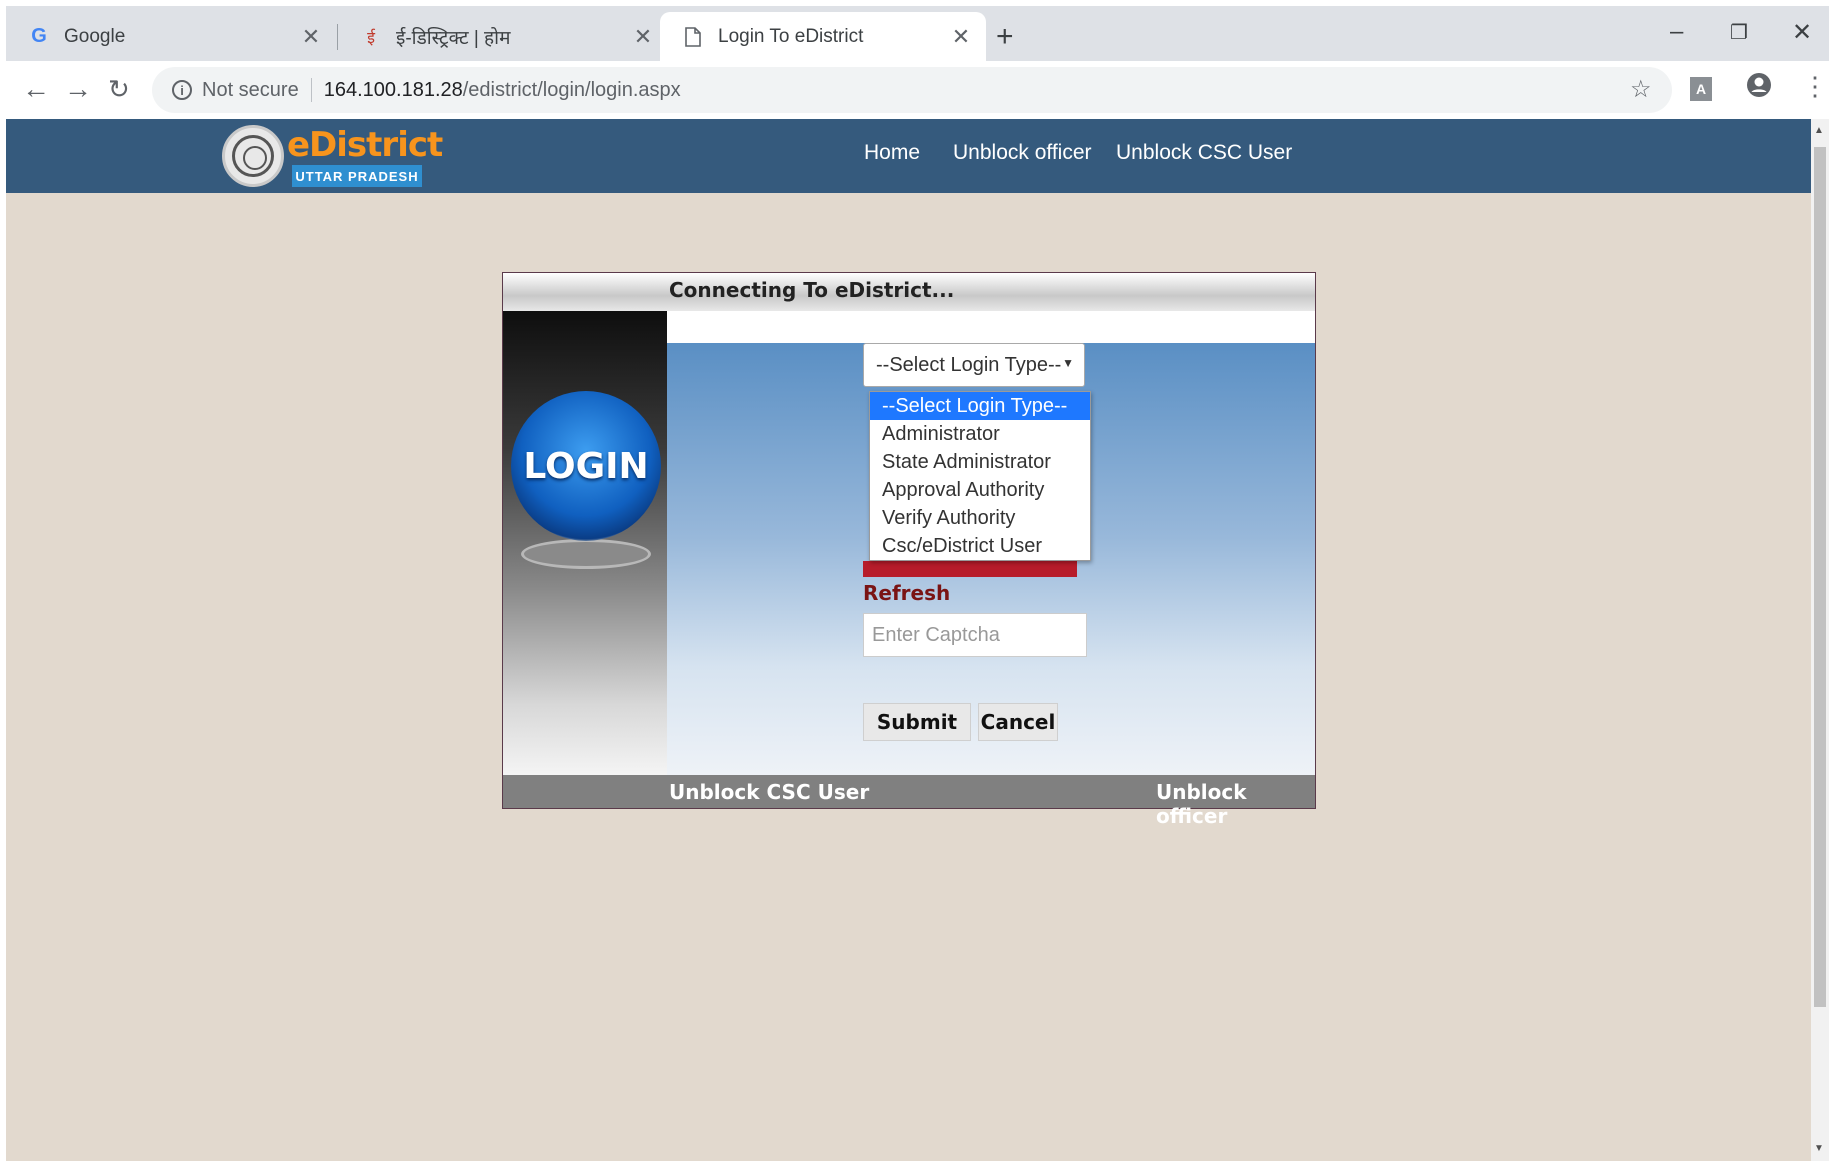 The height and width of the screenshot is (1161, 1835). What do you see at coordinates (980, 462) in the screenshot?
I see `dropdown-option: State Administrator` at bounding box center [980, 462].